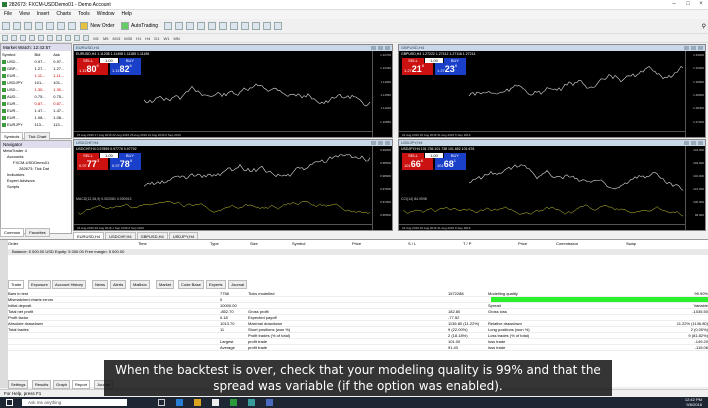  I want to click on autotrading-button: AutoTrading, so click(144, 26).